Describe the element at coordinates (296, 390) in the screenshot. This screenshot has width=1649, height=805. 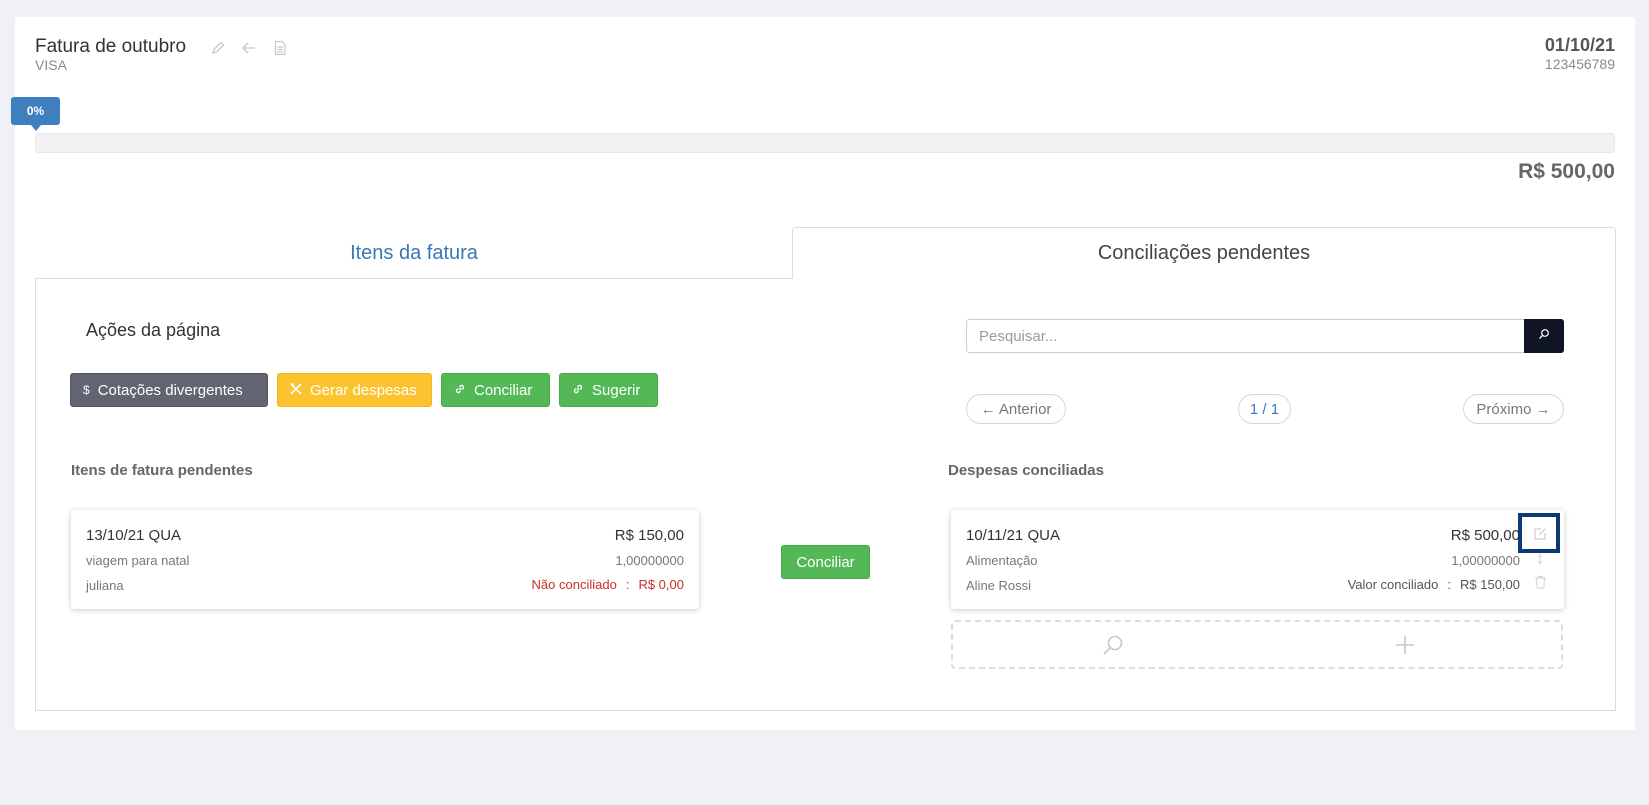
I see `tools-icon` at that location.